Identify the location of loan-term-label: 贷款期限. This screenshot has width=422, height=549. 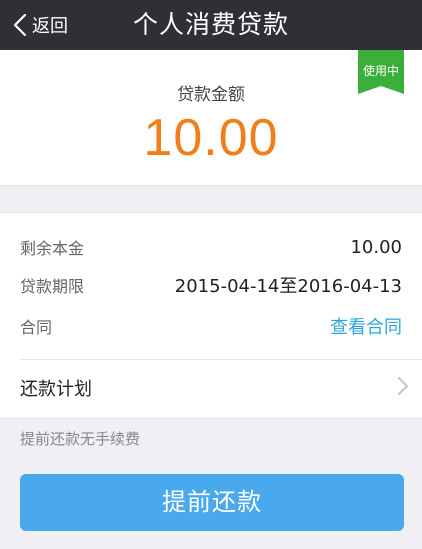
(52, 286).